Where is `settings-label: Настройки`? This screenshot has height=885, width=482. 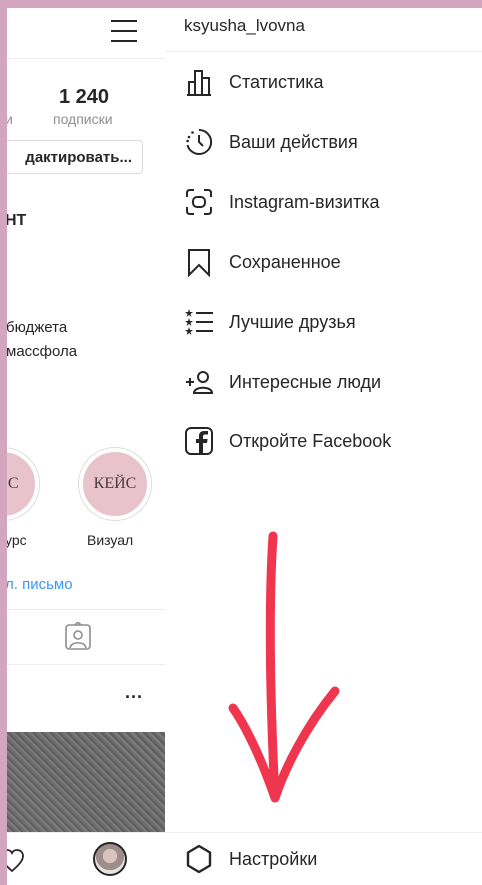
settings-label: Настройки is located at coordinates (273, 858).